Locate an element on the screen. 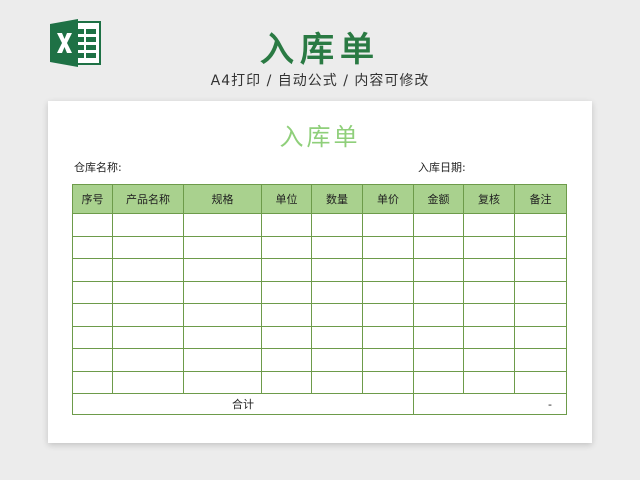 This screenshot has height=480, width=640. column-header: 复核 is located at coordinates (489, 199).